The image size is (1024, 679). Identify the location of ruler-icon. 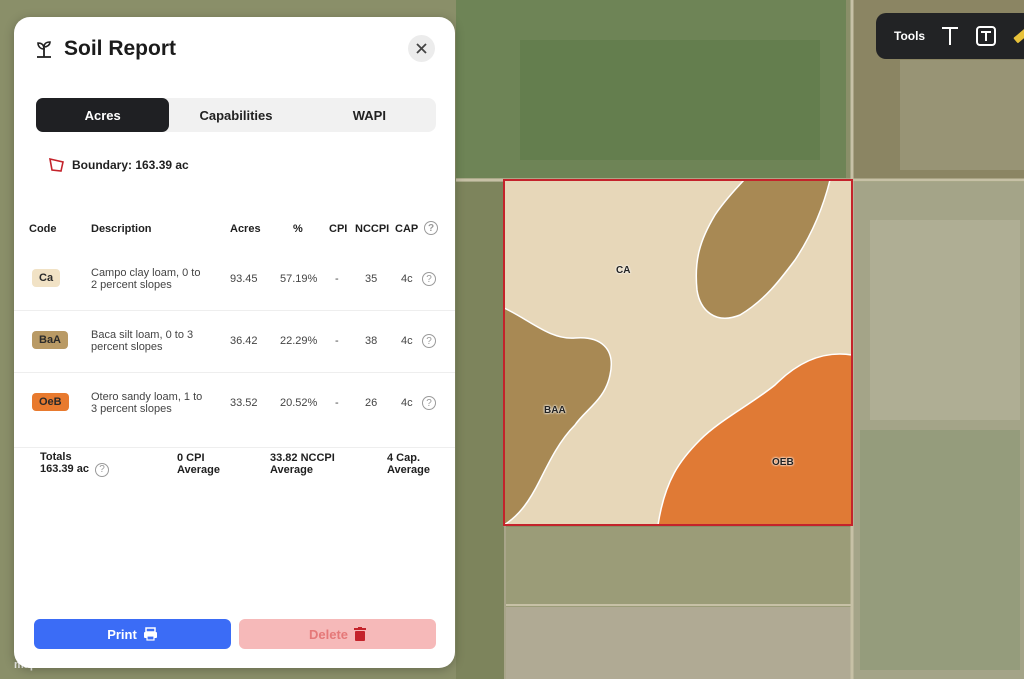
(1018, 35).